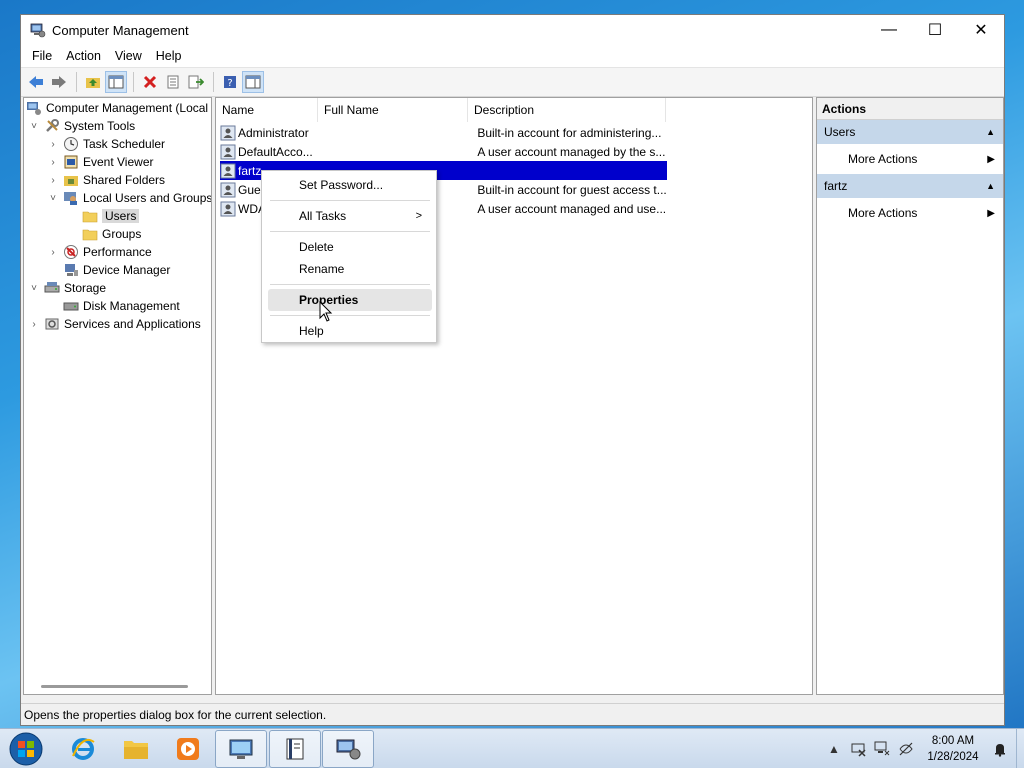 Image resolution: width=1024 pixels, height=768 pixels. What do you see at coordinates (36, 82) in the screenshot?
I see `back-button` at bounding box center [36, 82].